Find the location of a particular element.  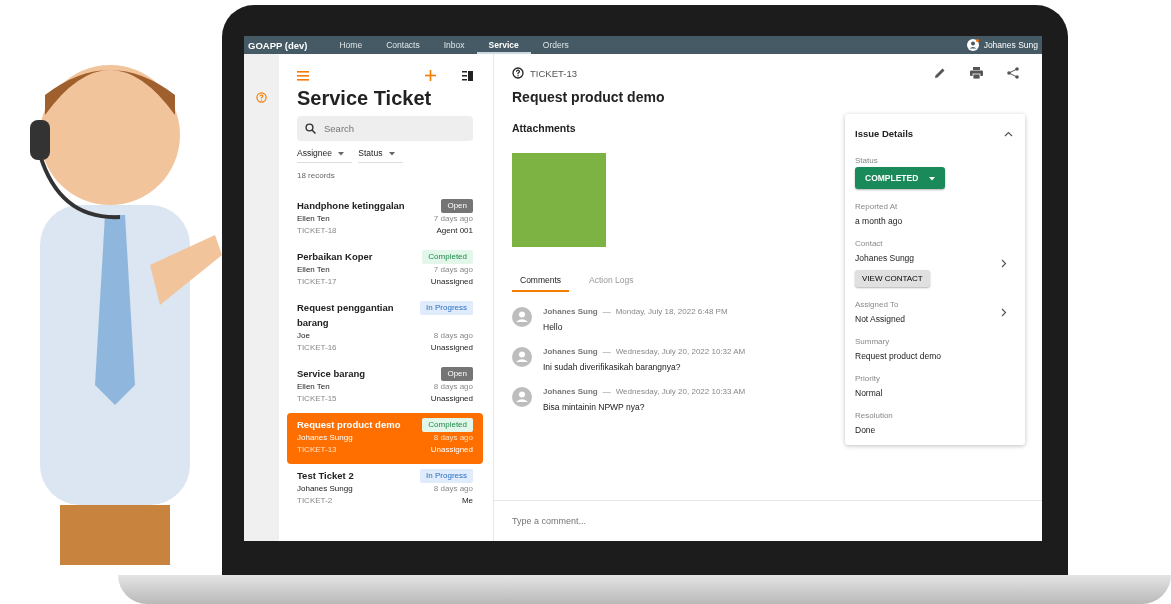

nav-tab: Contacts is located at coordinates (403, 45).